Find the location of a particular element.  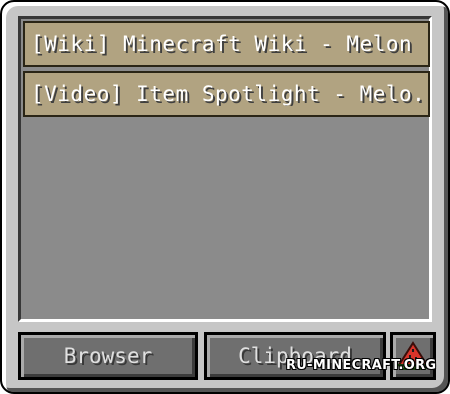

browser-button-label: Browser is located at coordinates (108, 356).